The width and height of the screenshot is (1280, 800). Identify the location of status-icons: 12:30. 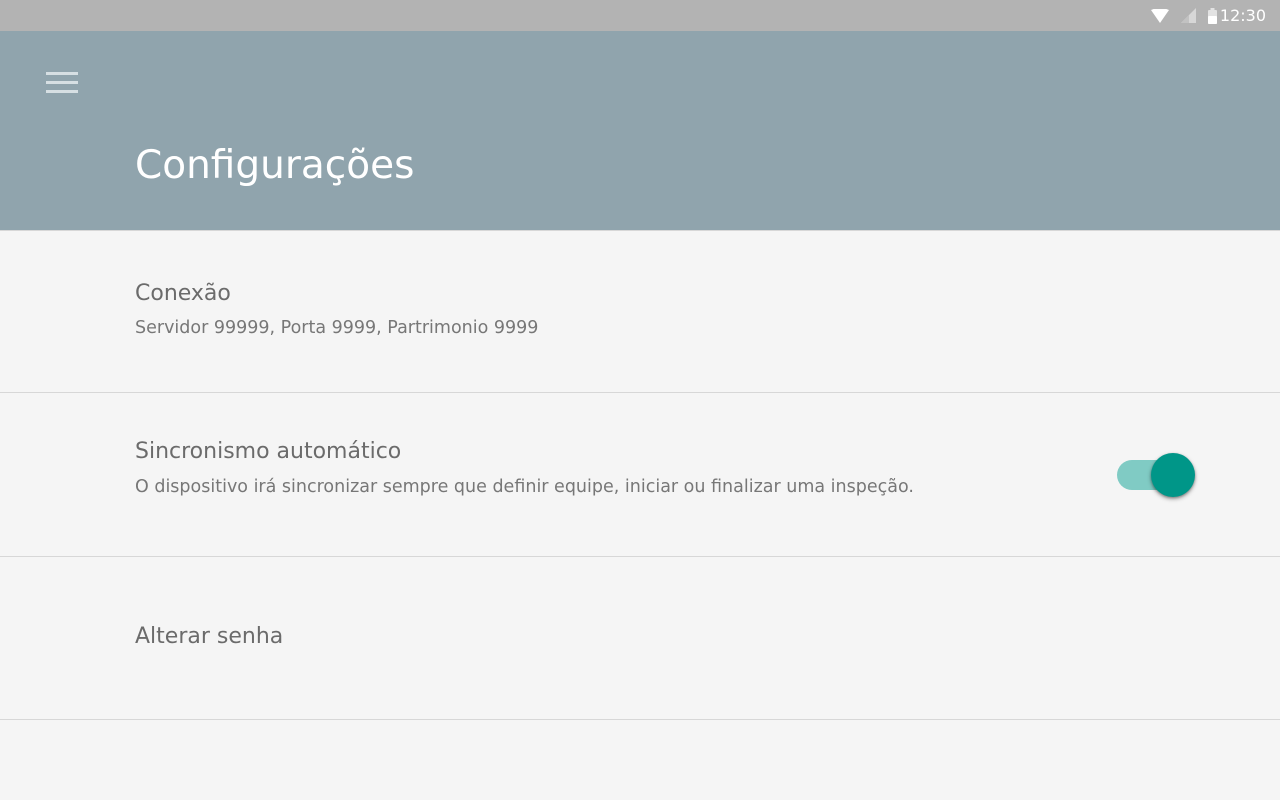
(1208, 15).